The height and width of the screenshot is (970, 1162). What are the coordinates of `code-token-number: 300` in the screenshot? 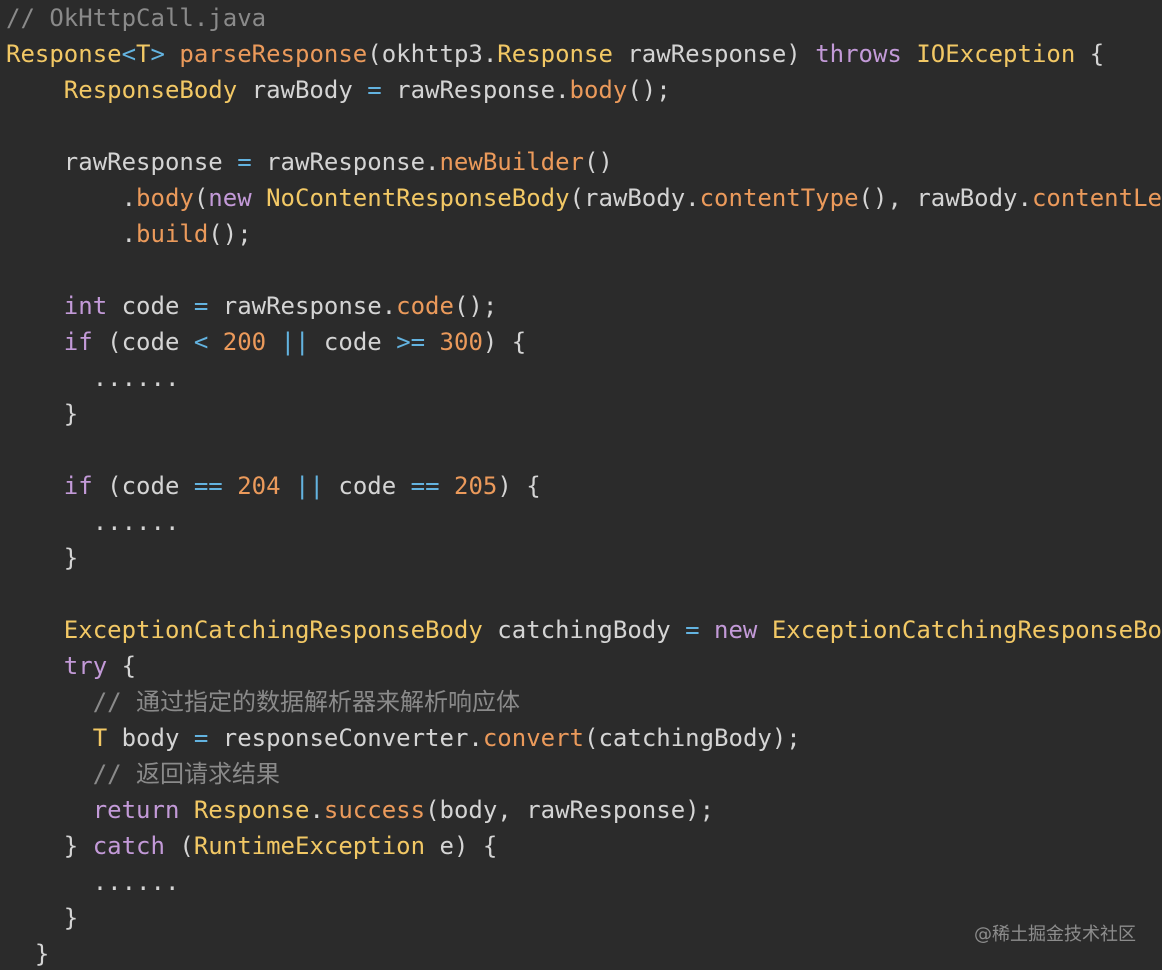 It's located at (461, 342).